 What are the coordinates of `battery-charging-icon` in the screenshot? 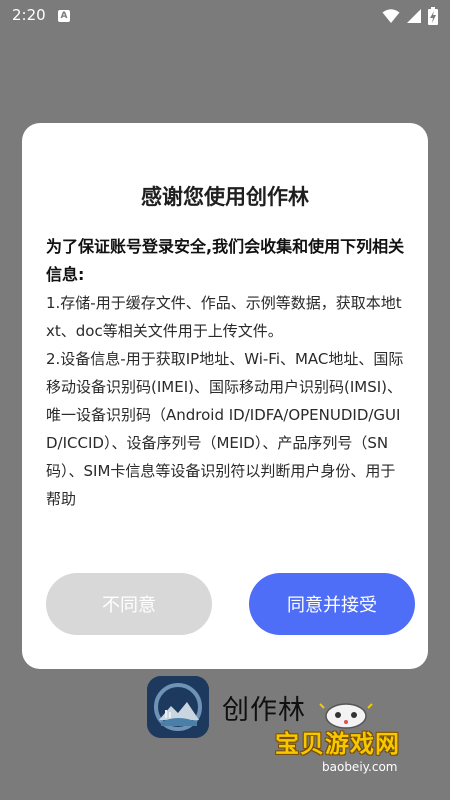 It's located at (433, 16).